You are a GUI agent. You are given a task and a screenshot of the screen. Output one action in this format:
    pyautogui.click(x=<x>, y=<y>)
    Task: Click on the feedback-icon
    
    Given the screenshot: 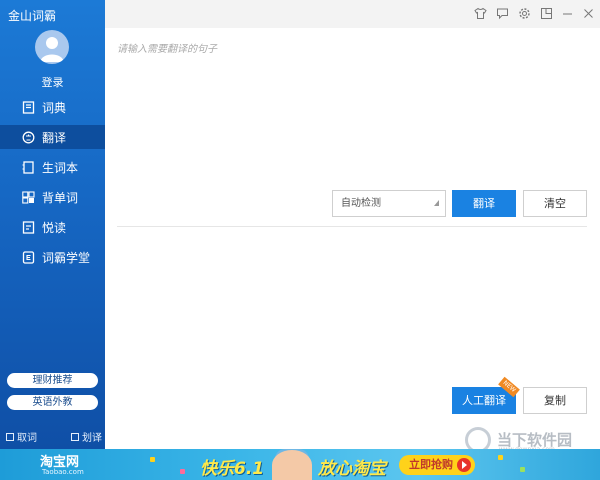 What is the action you would take?
    pyautogui.click(x=502, y=13)
    